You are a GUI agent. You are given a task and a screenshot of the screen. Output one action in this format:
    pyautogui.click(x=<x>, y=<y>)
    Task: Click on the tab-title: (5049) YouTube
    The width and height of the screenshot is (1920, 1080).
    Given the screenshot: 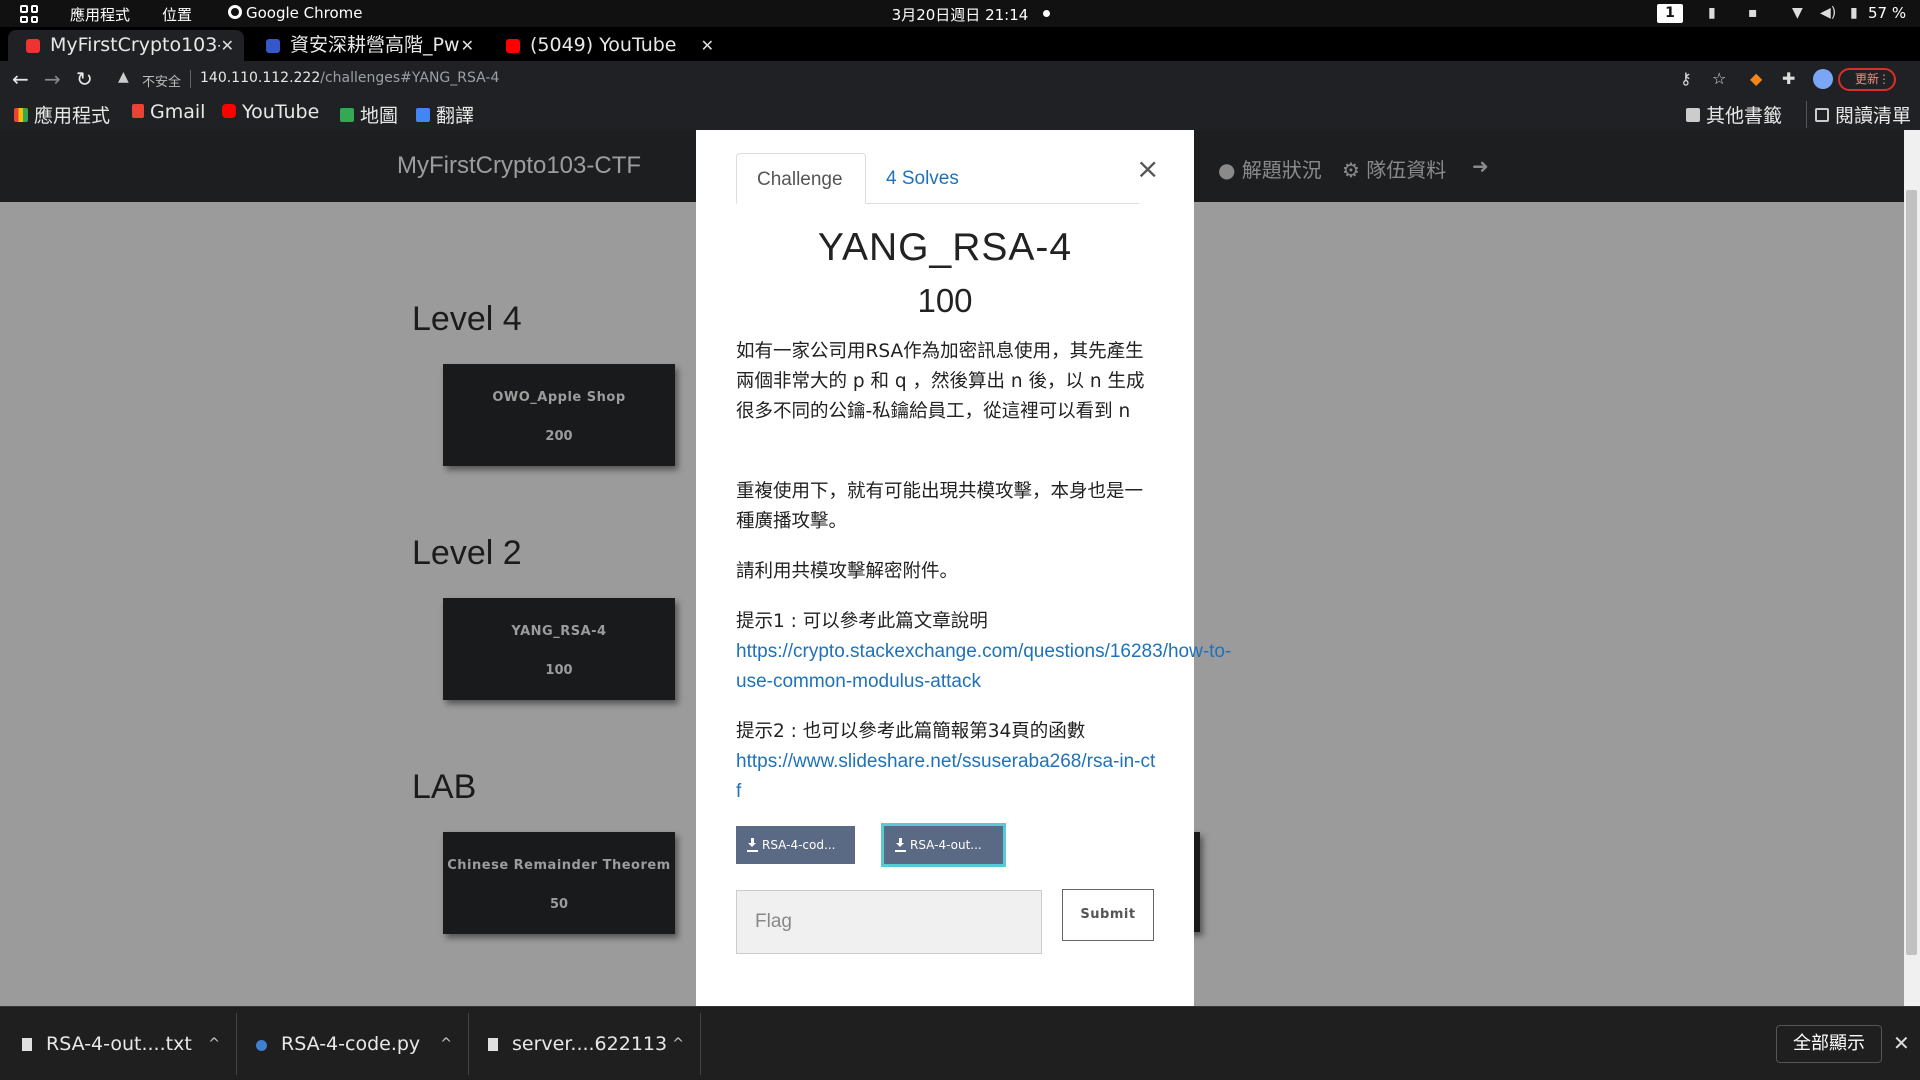 What is the action you would take?
    pyautogui.click(x=603, y=45)
    